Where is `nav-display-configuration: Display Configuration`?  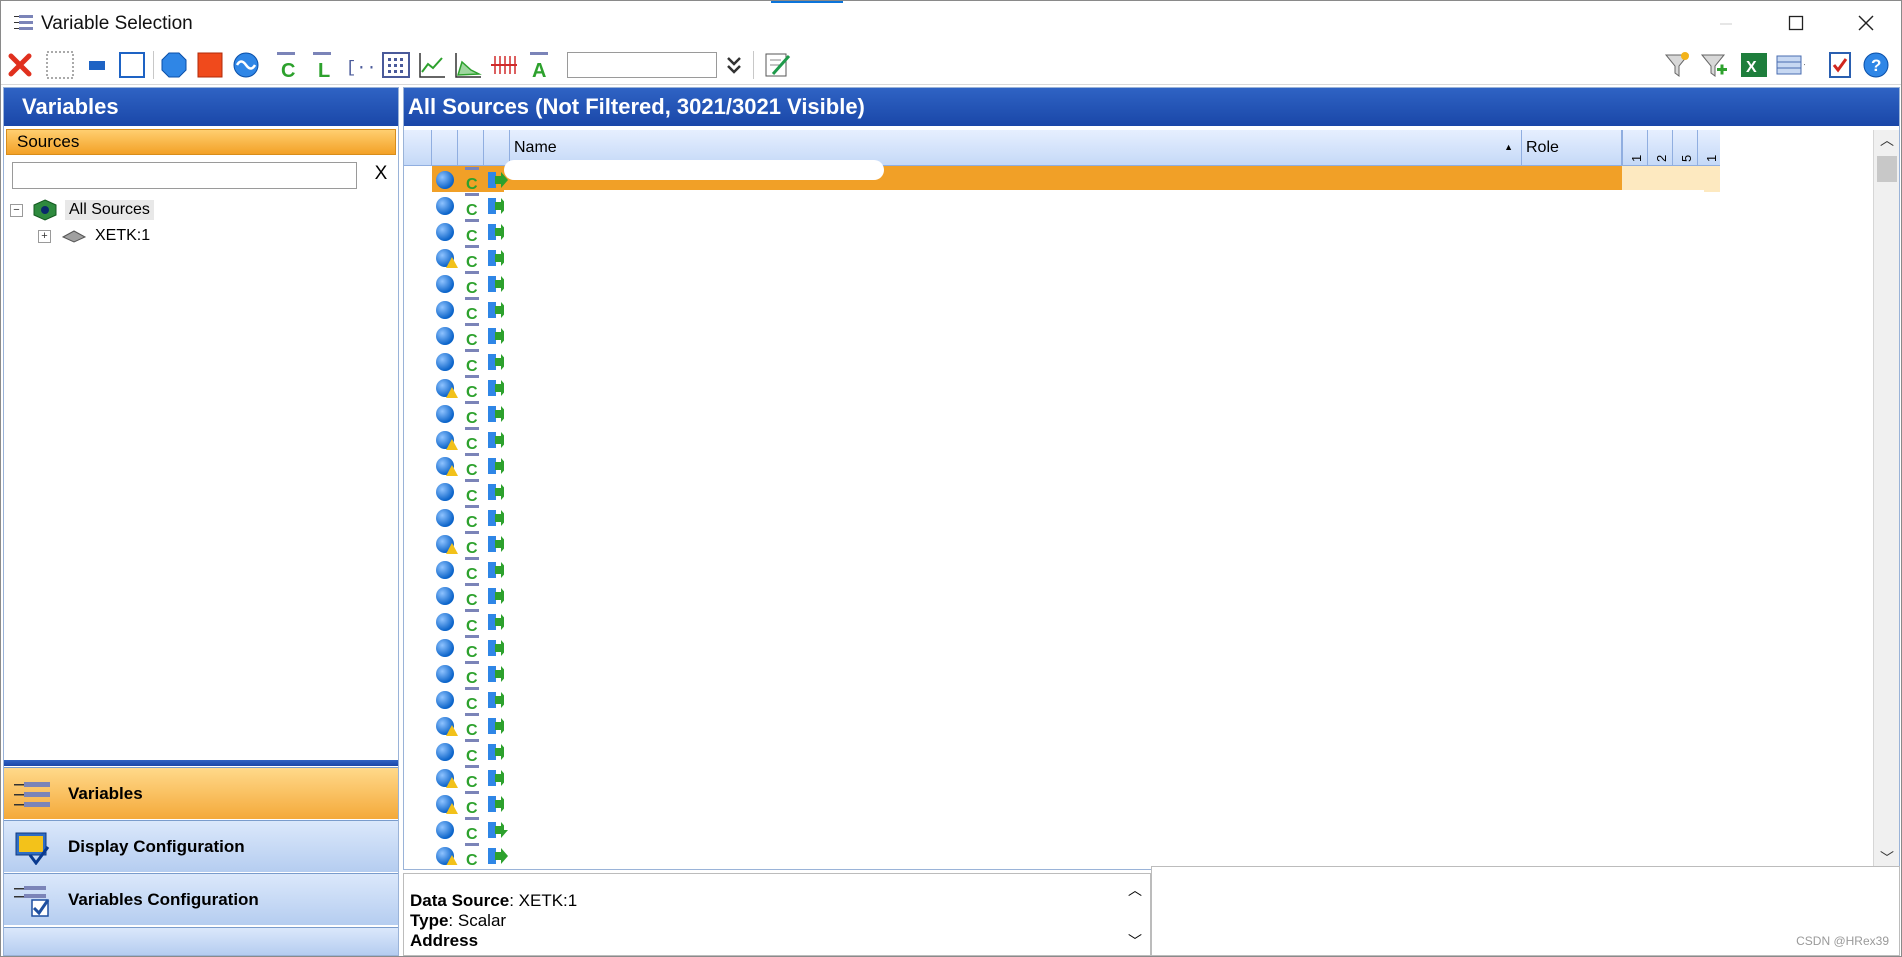
nav-display-configuration: Display Configuration is located at coordinates (201, 846).